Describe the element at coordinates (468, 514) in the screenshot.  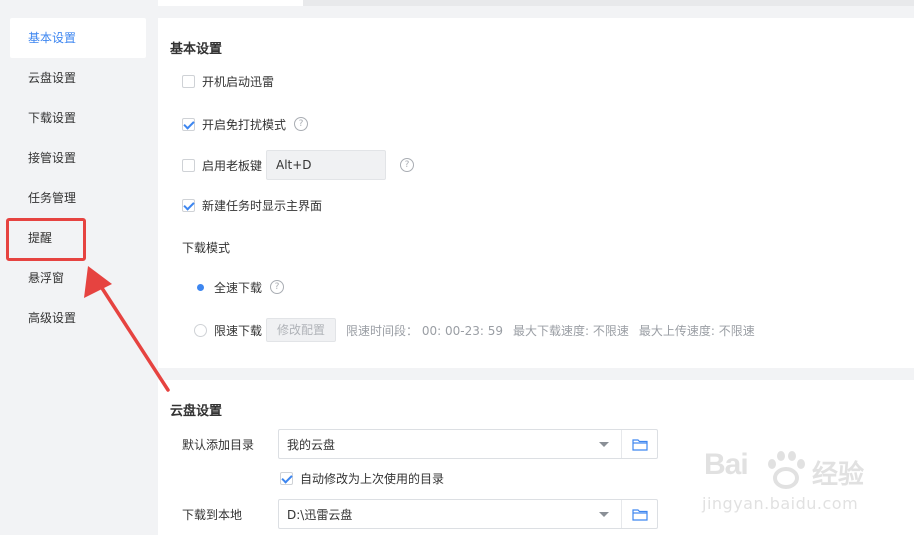
I see `download-local-select: D:\迅雷云盘` at that location.